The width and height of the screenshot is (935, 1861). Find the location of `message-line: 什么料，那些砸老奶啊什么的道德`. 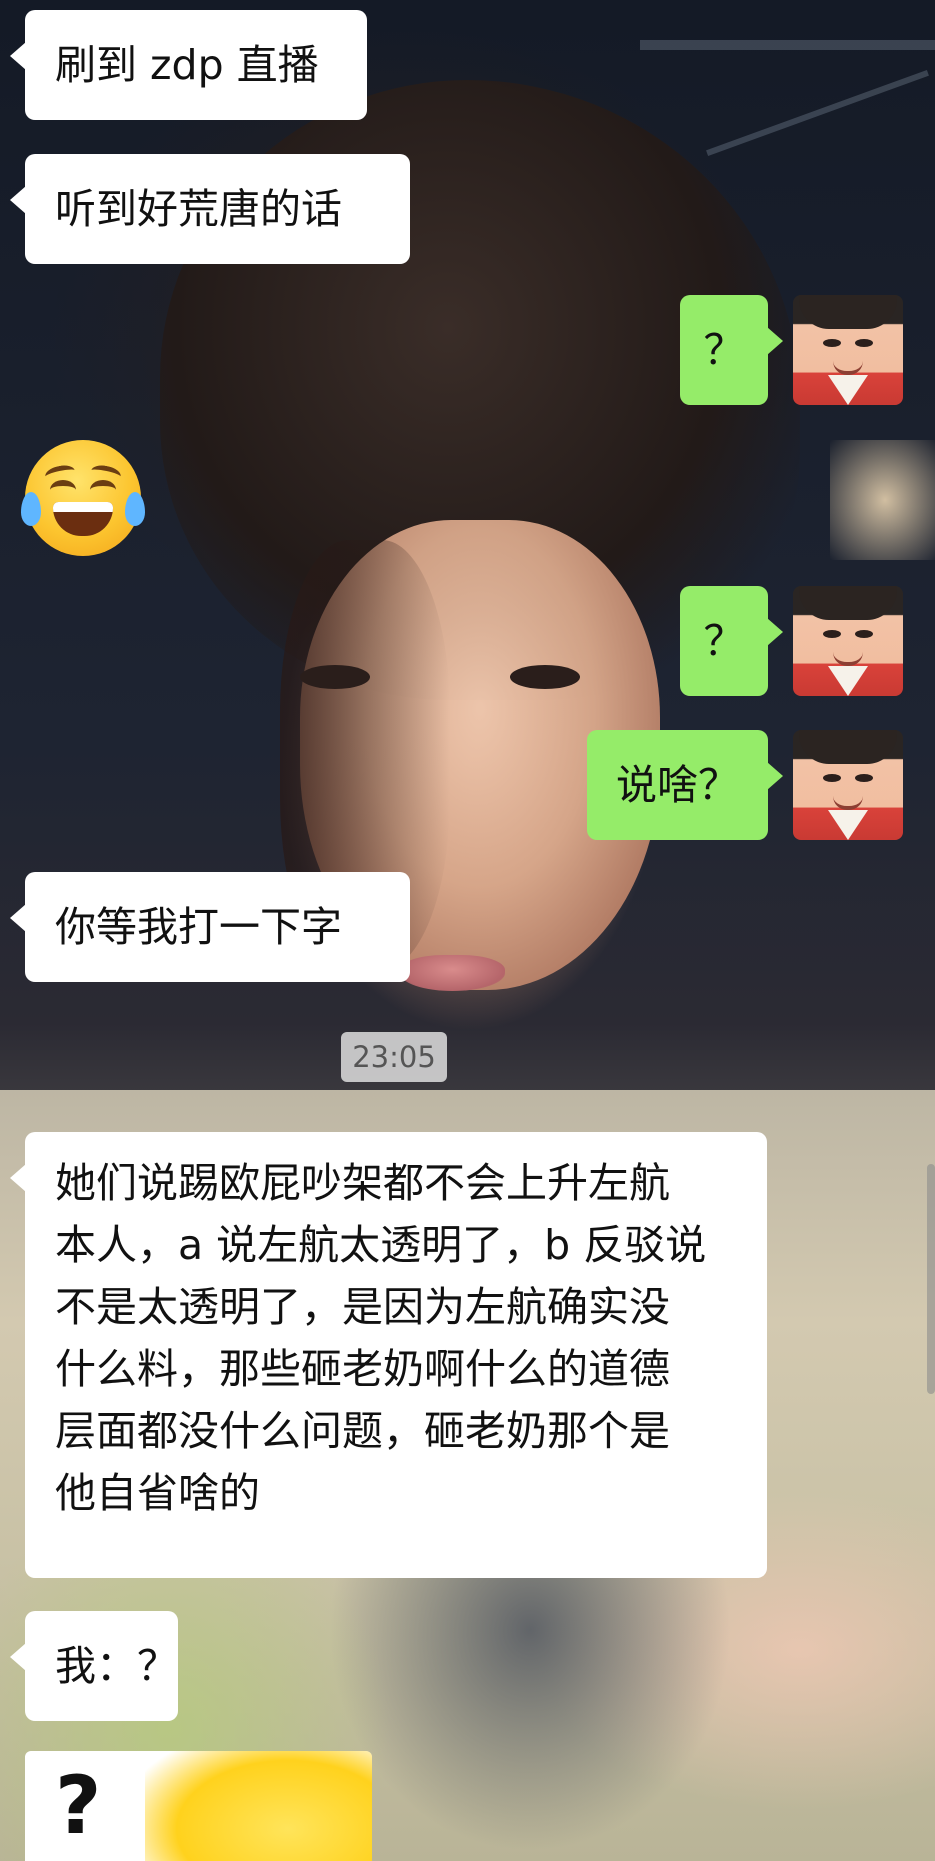

message-line: 什么料，那些砸老奶啊什么的道德 is located at coordinates (362, 1369).